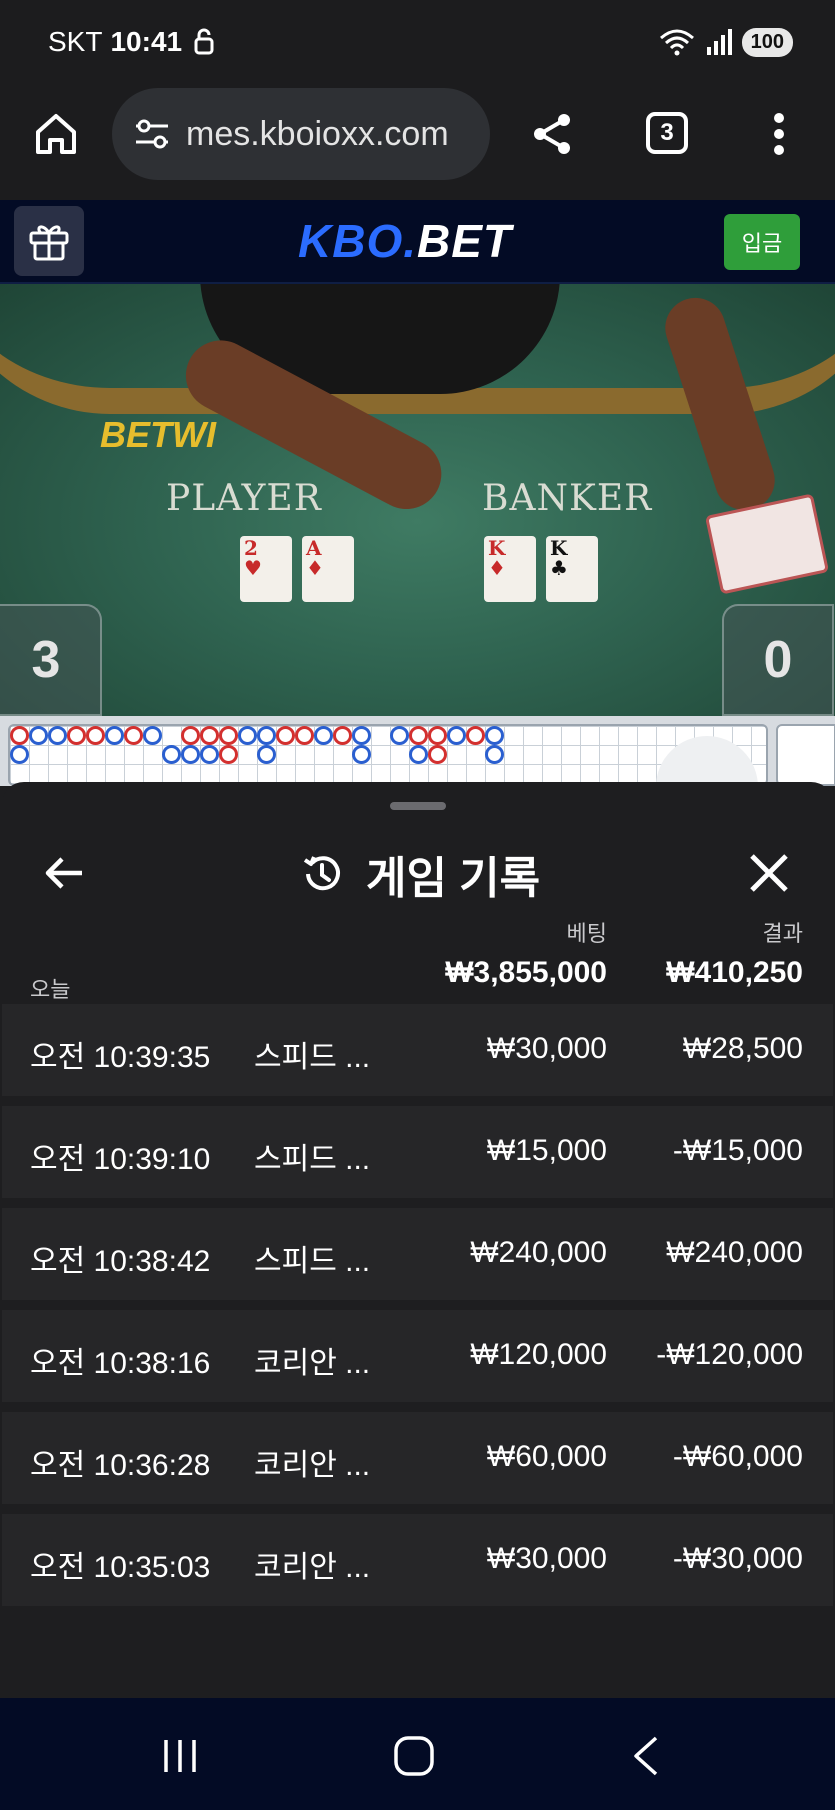  Describe the element at coordinates (552, 134) in the screenshot. I see `share-icon` at that location.